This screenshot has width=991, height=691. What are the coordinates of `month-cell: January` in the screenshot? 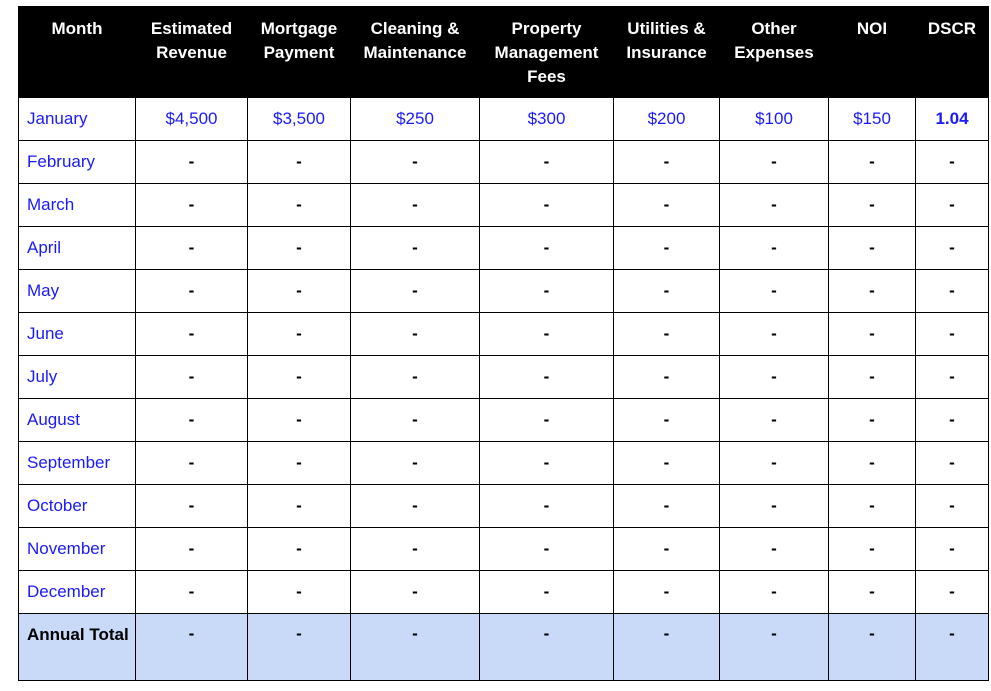 It's located at (77, 119).